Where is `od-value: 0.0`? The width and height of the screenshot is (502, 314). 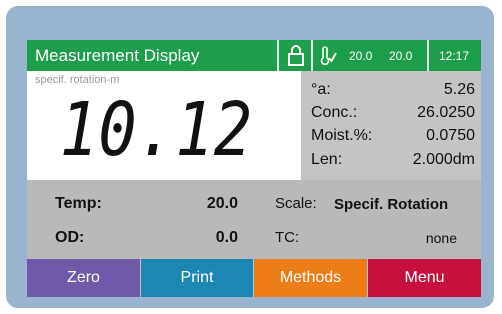
od-value: 0.0 is located at coordinates (226, 237).